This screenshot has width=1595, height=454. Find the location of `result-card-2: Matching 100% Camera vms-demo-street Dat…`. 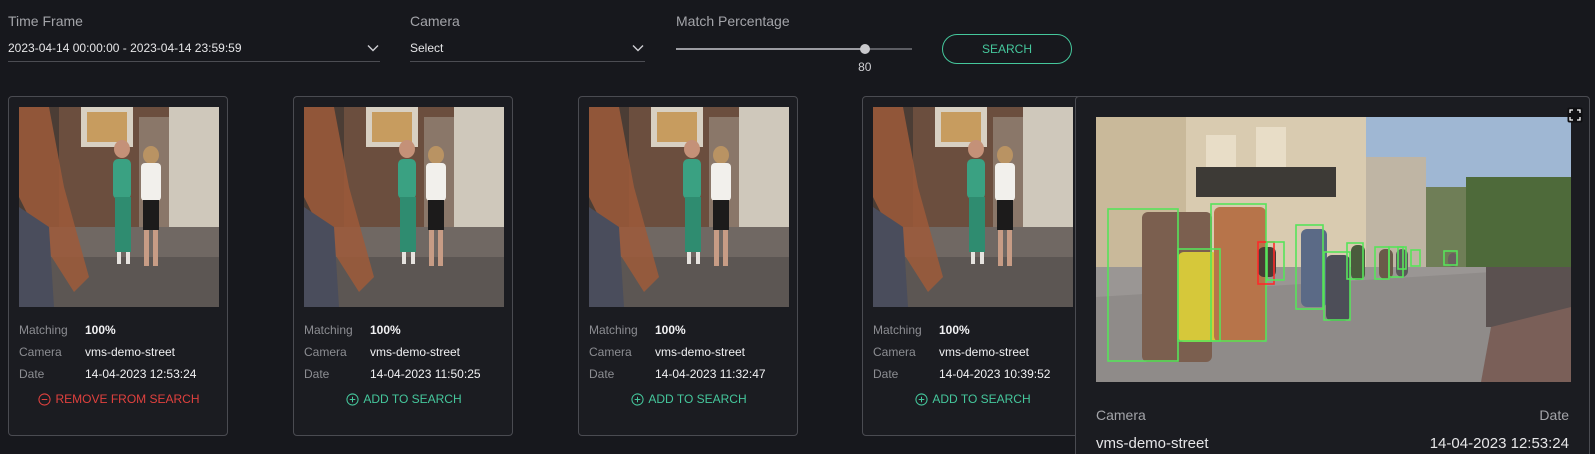

result-card-2: Matching 100% Camera vms-demo-street Dat… is located at coordinates (403, 266).